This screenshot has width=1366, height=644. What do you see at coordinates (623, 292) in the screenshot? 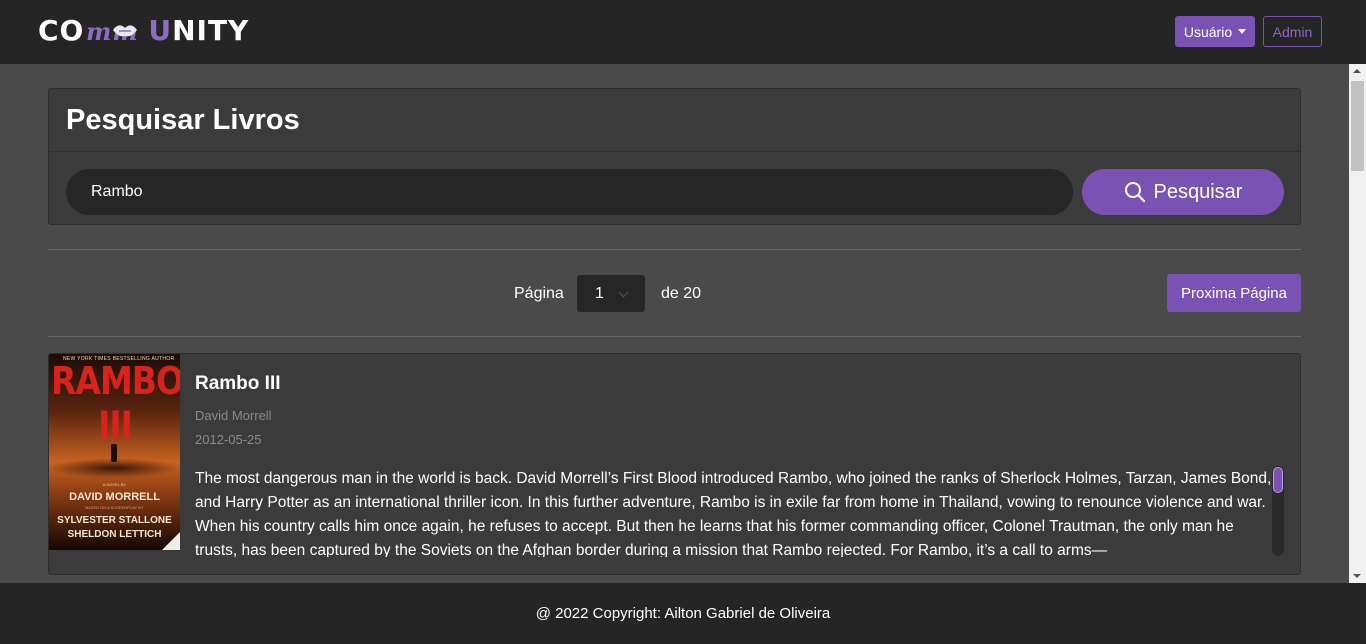
I see `chevron-down-icon` at bounding box center [623, 292].